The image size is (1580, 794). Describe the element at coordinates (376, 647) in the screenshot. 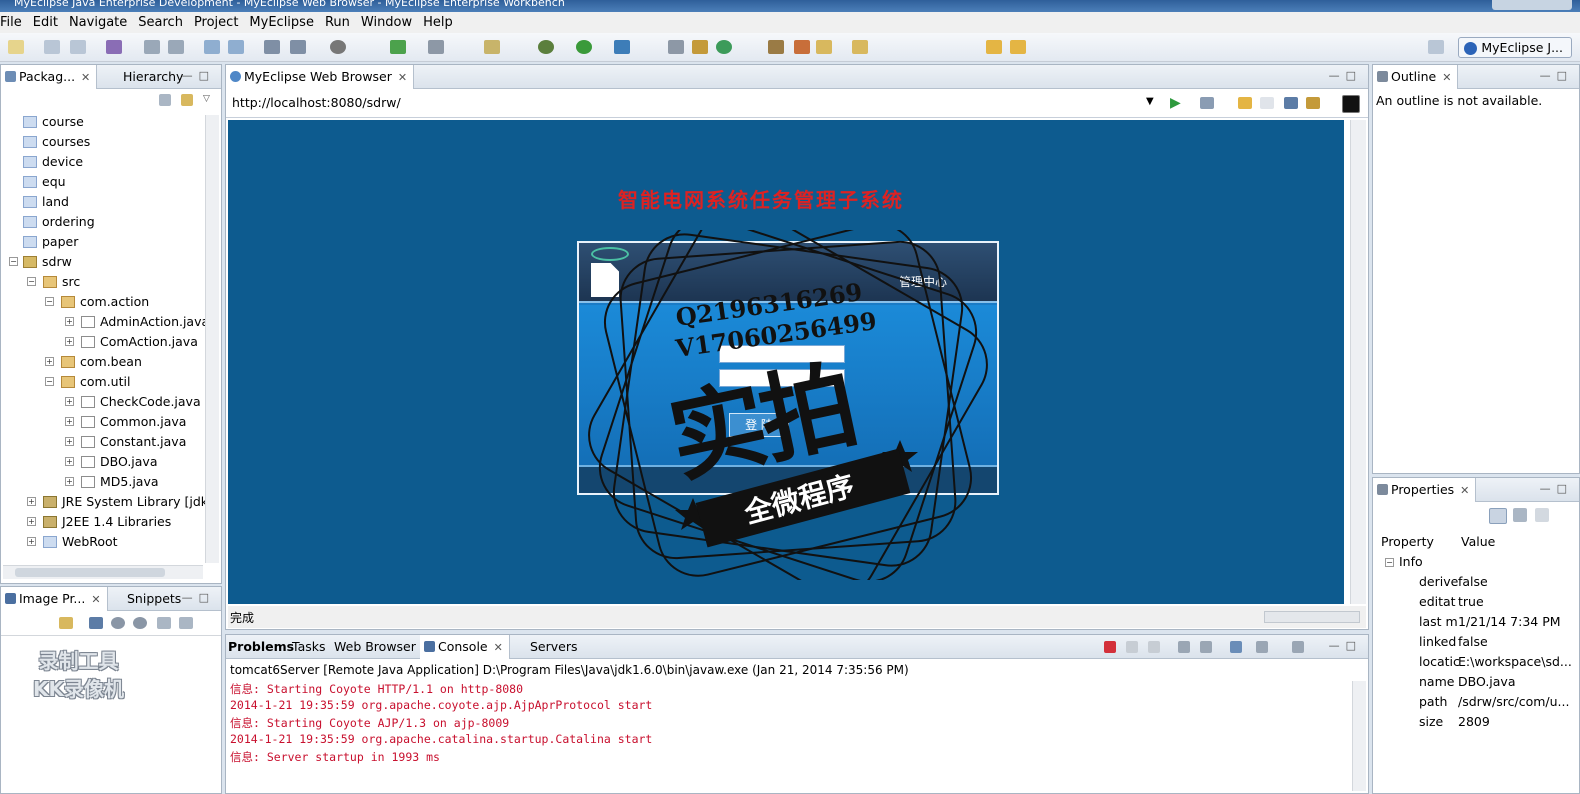

I see `tab-web-browser-view: Web Browser` at that location.